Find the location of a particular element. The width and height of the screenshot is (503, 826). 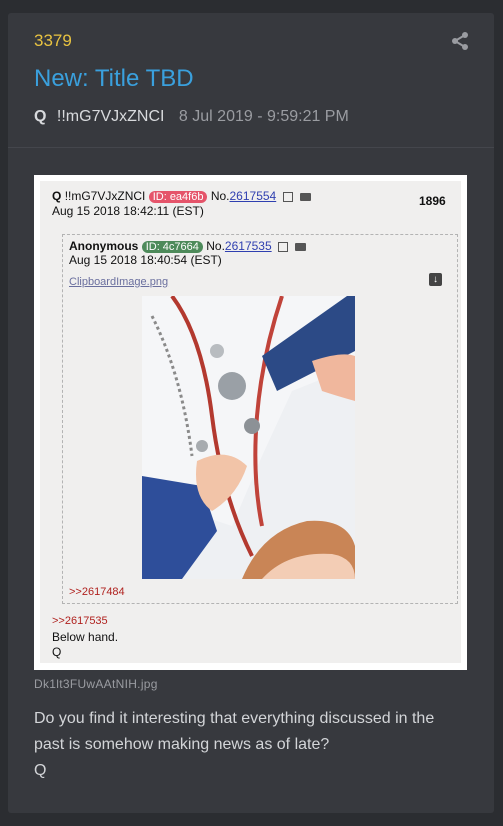

screenshot-anon-no: 2617535 is located at coordinates (248, 246).